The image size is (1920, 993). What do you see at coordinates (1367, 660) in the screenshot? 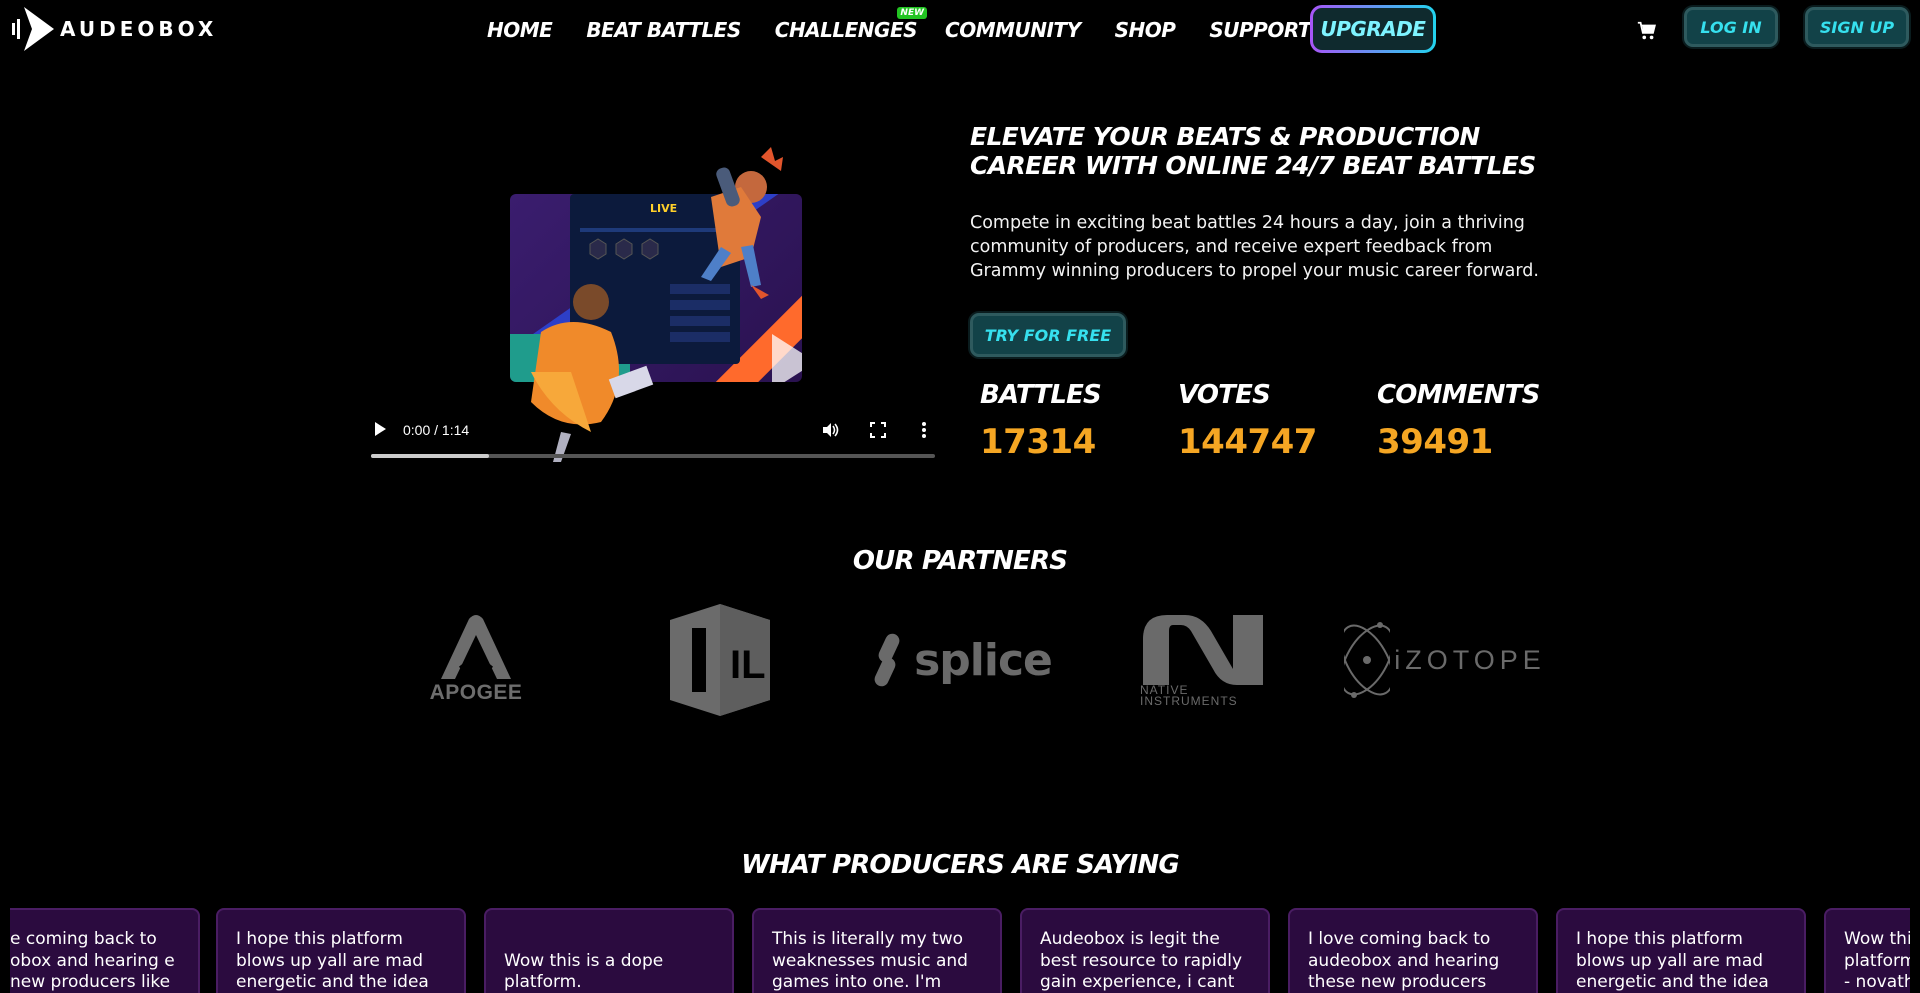
I see `izotope-logo-icon` at bounding box center [1367, 660].